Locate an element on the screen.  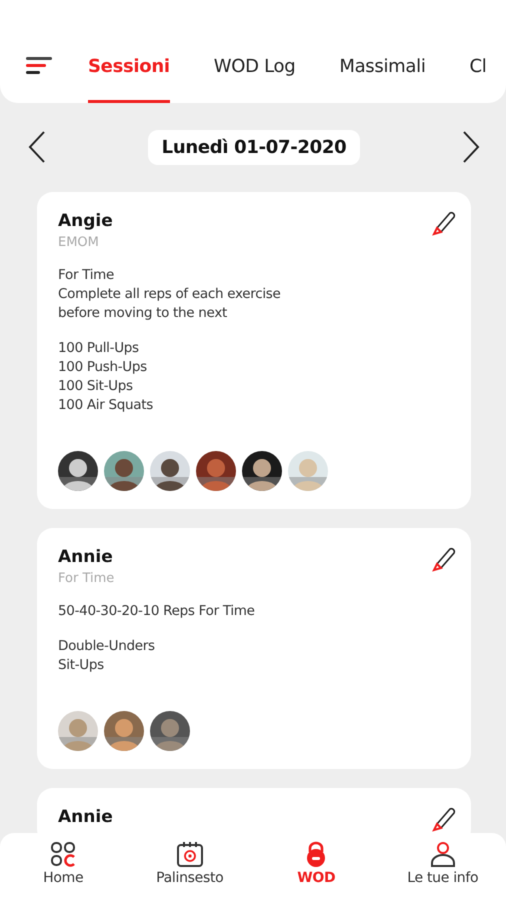
nav-item: Le tue info is located at coordinates (443, 866).